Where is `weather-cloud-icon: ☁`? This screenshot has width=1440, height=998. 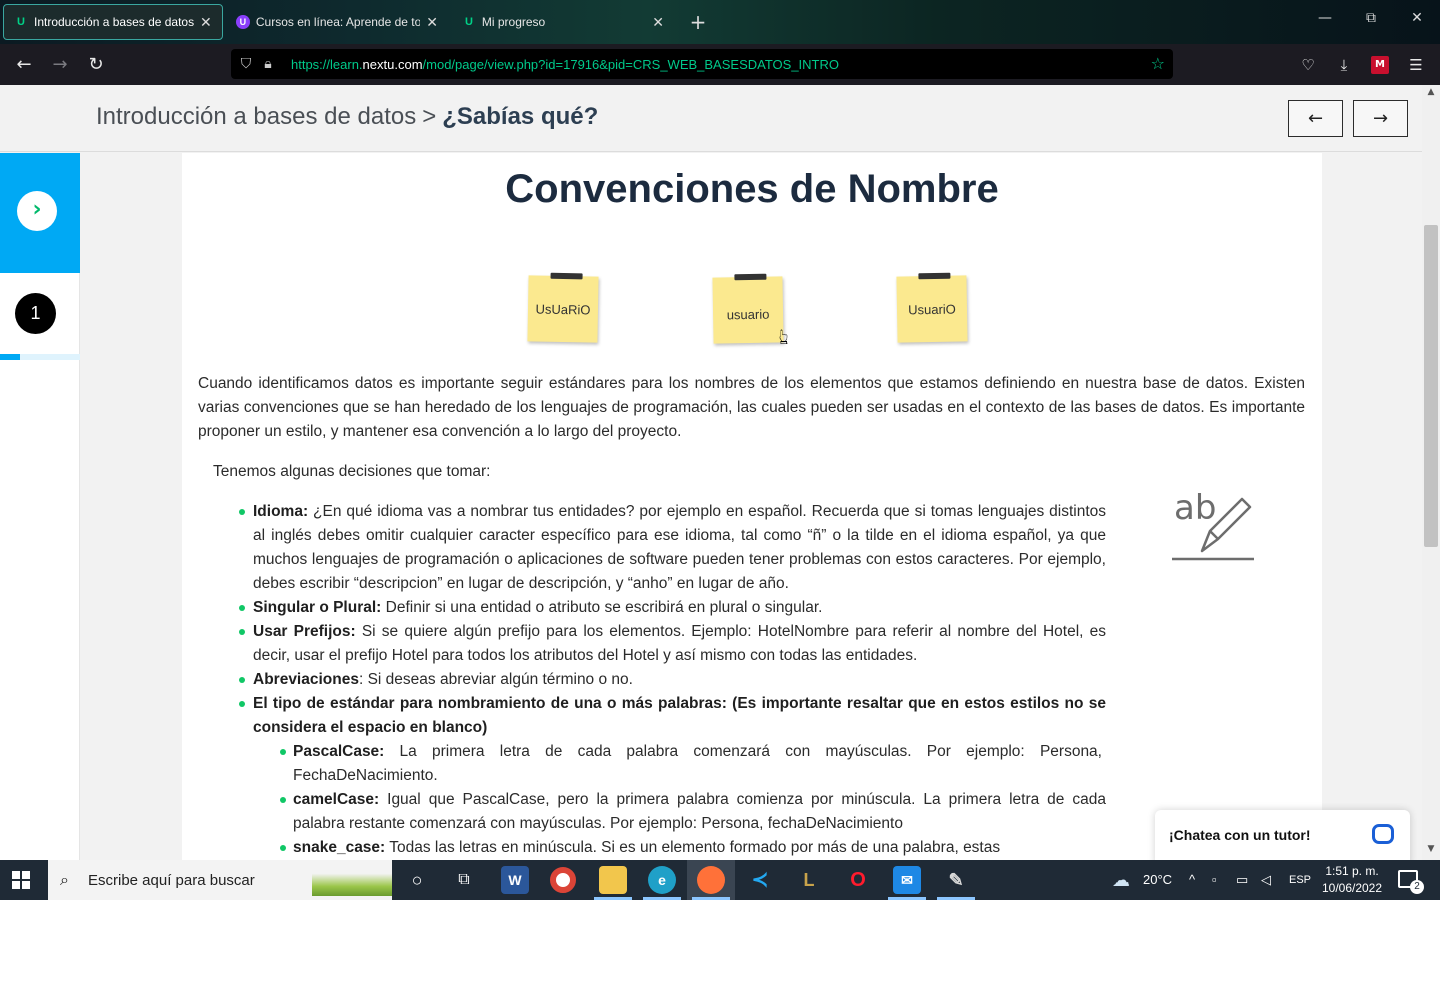 weather-cloud-icon: ☁ is located at coordinates (1121, 880).